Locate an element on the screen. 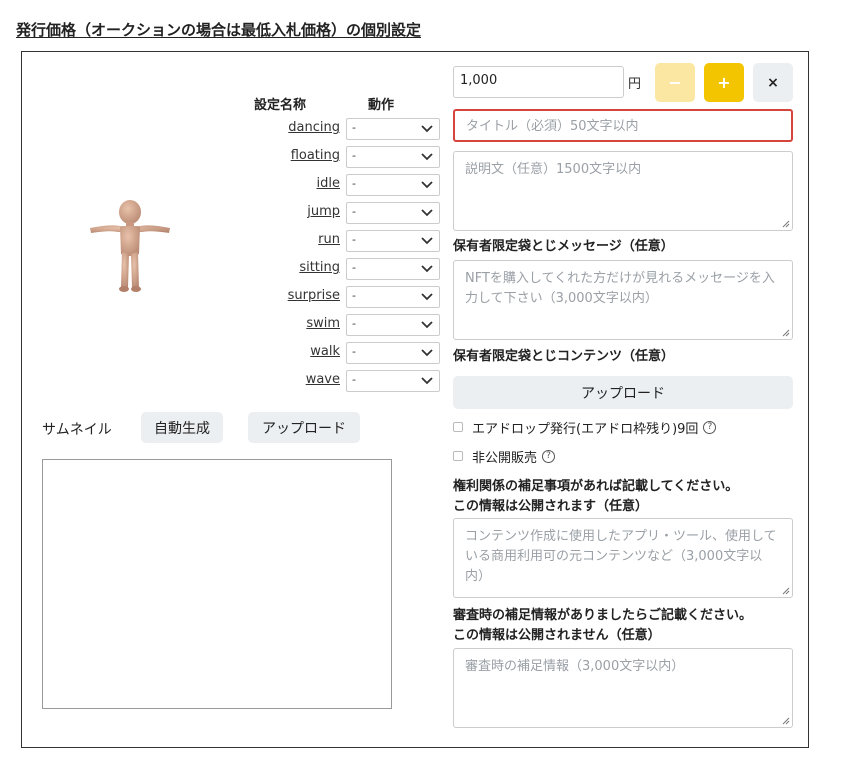 The image size is (842, 762). avatar-3d-preview is located at coordinates (130, 246).